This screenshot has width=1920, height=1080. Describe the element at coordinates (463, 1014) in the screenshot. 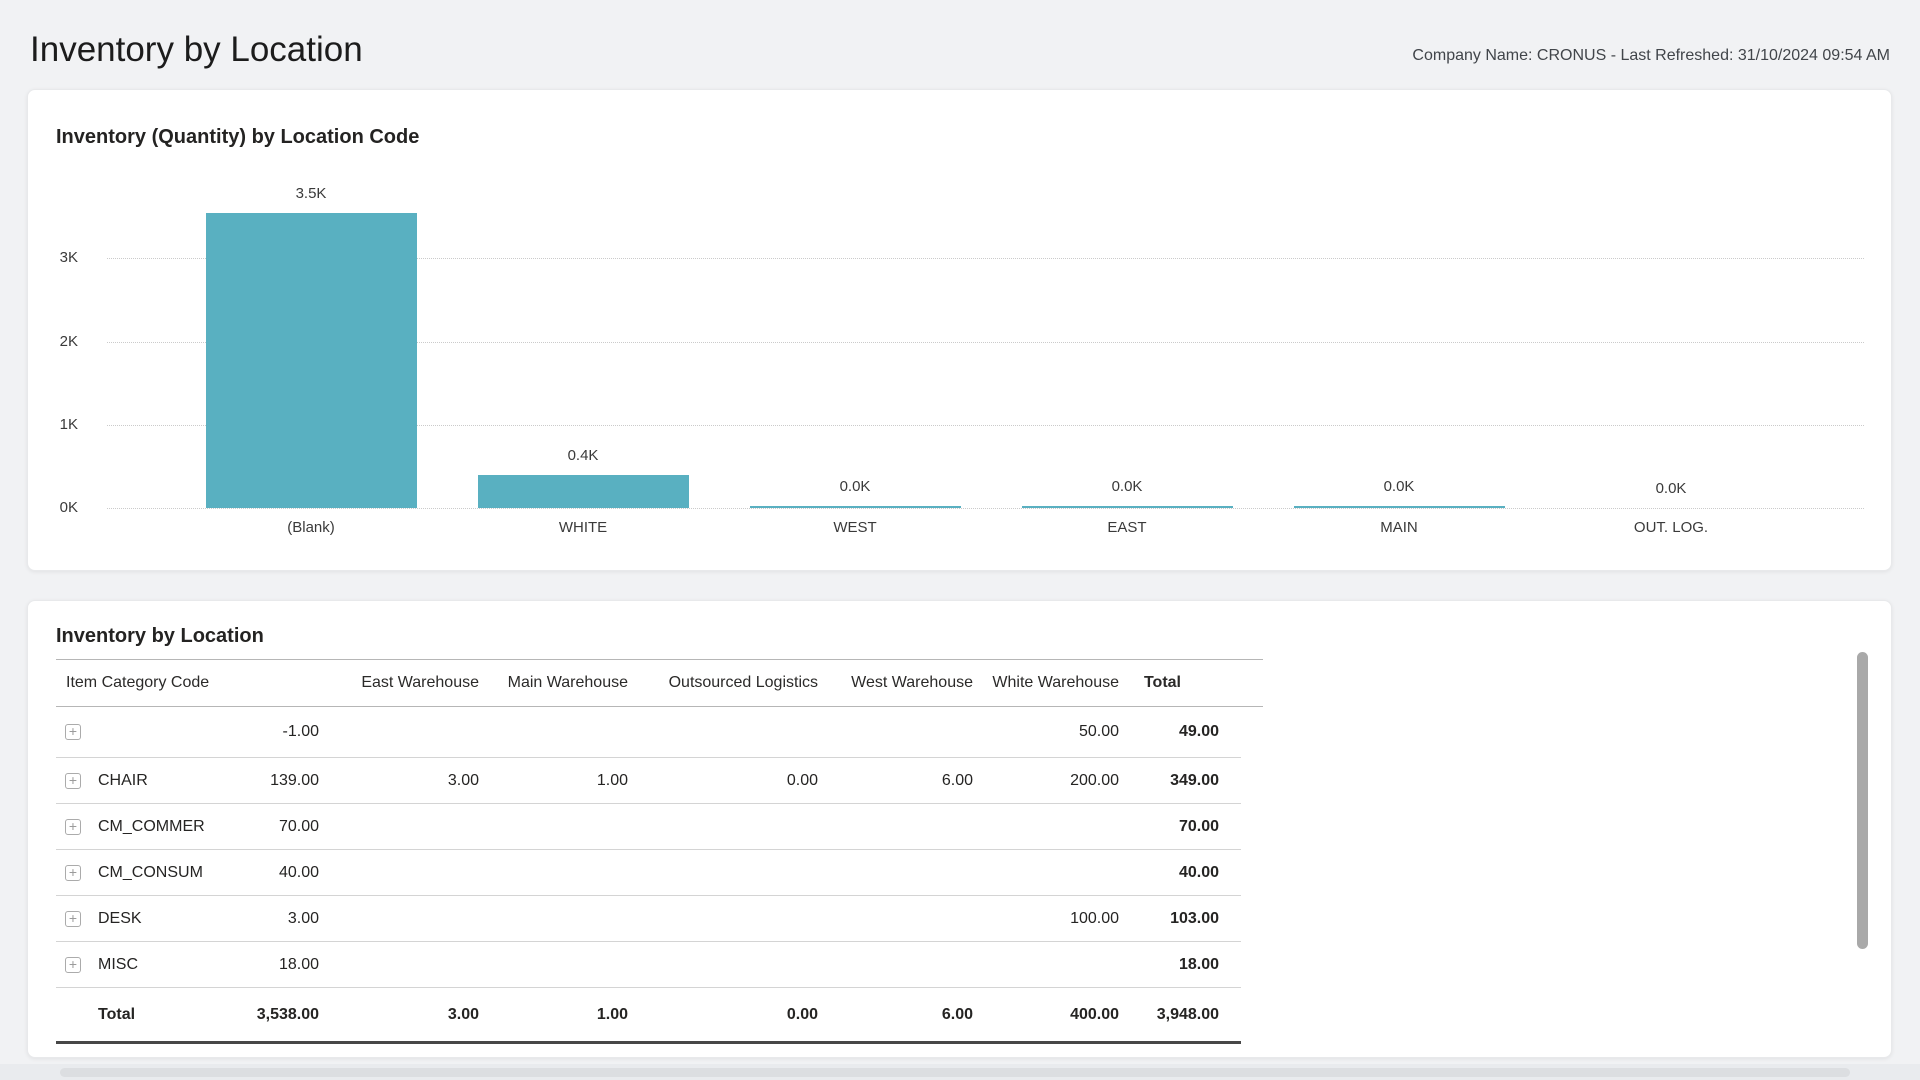

I see `total-value-cell: 3.00` at that location.